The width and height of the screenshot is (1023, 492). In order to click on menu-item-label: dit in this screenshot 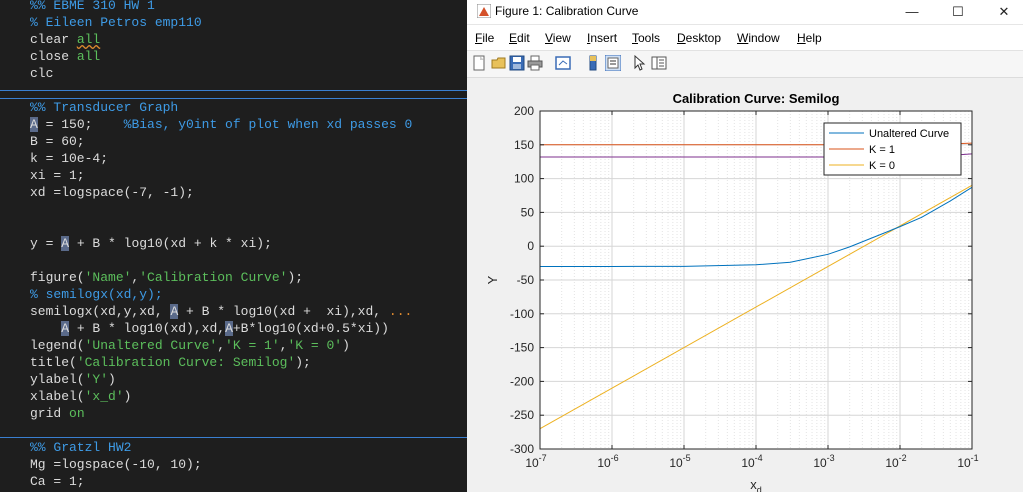, I will do `click(523, 38)`.